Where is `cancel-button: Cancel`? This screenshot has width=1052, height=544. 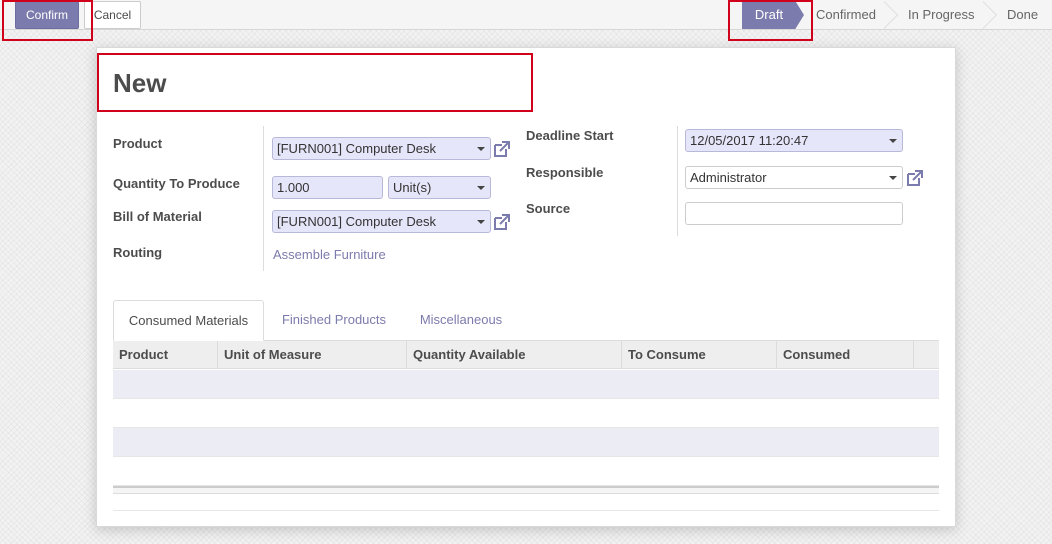
cancel-button: Cancel is located at coordinates (112, 15).